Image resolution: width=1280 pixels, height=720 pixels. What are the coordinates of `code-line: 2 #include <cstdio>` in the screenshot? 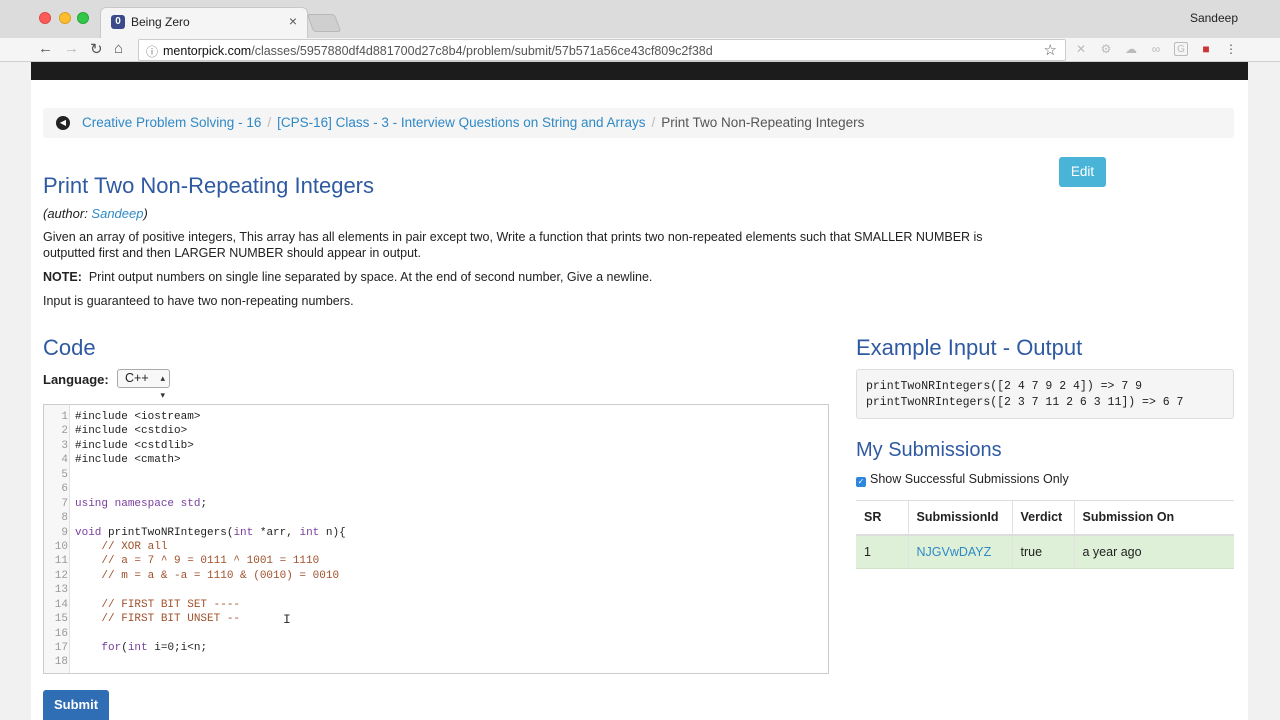 It's located at (434, 431).